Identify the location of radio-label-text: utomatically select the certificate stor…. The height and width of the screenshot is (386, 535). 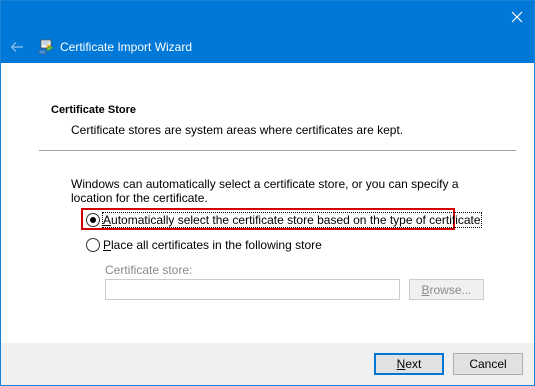
(296, 220).